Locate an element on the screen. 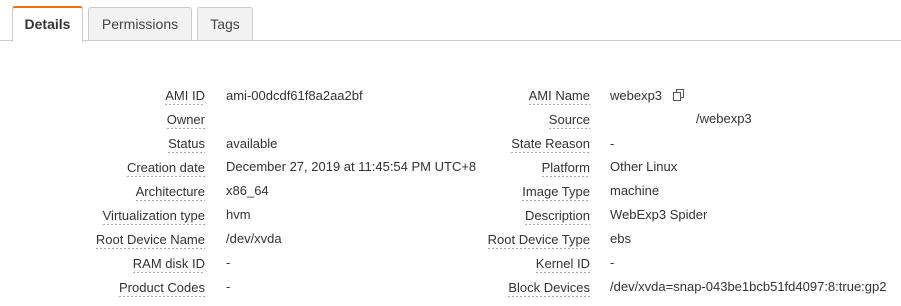  image-type-label: Image Type is located at coordinates (556, 192).